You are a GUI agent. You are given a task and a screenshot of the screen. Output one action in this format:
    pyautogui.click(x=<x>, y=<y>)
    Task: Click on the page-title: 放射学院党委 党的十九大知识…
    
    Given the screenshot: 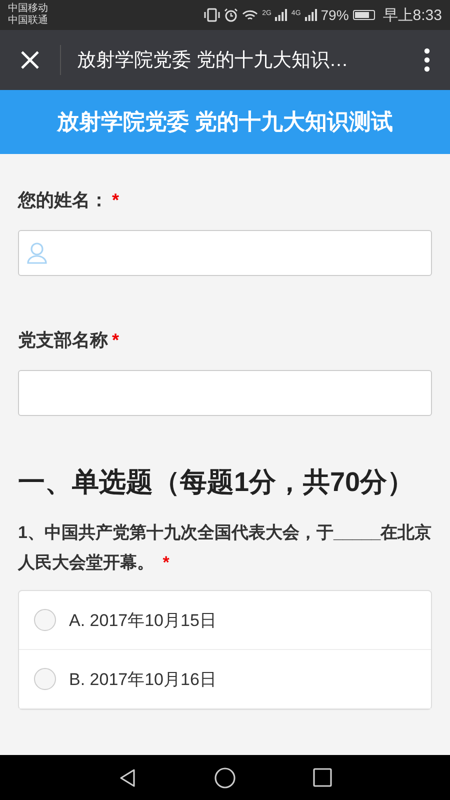 What is the action you would take?
    pyautogui.click(x=213, y=61)
    